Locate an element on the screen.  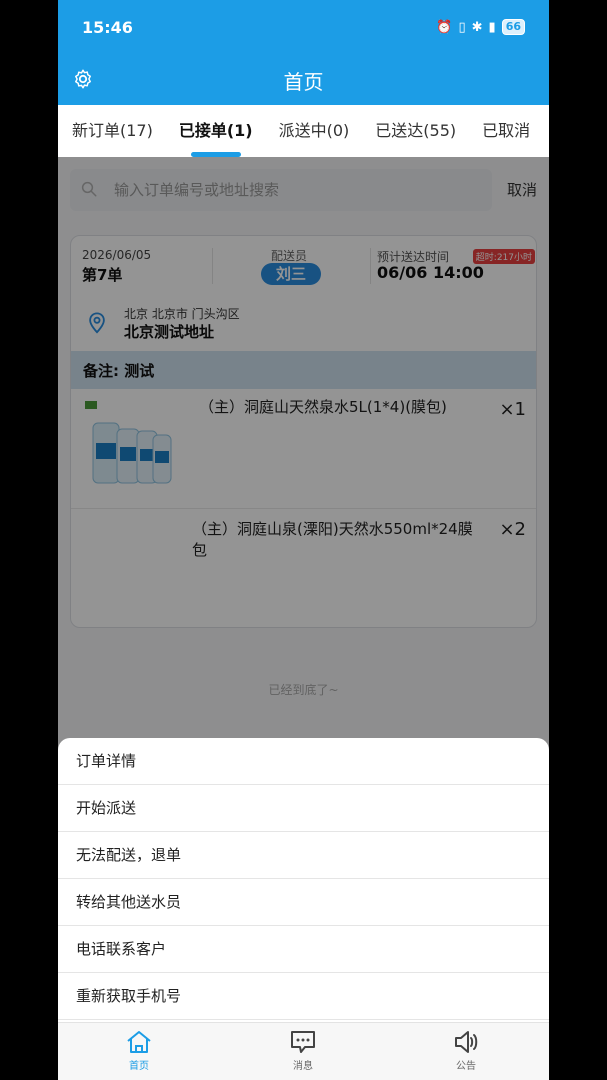
header-bar: 15:46 ⏰ ▯ ✱ ▮ 66 首页 is located at coordinates (303, 52).